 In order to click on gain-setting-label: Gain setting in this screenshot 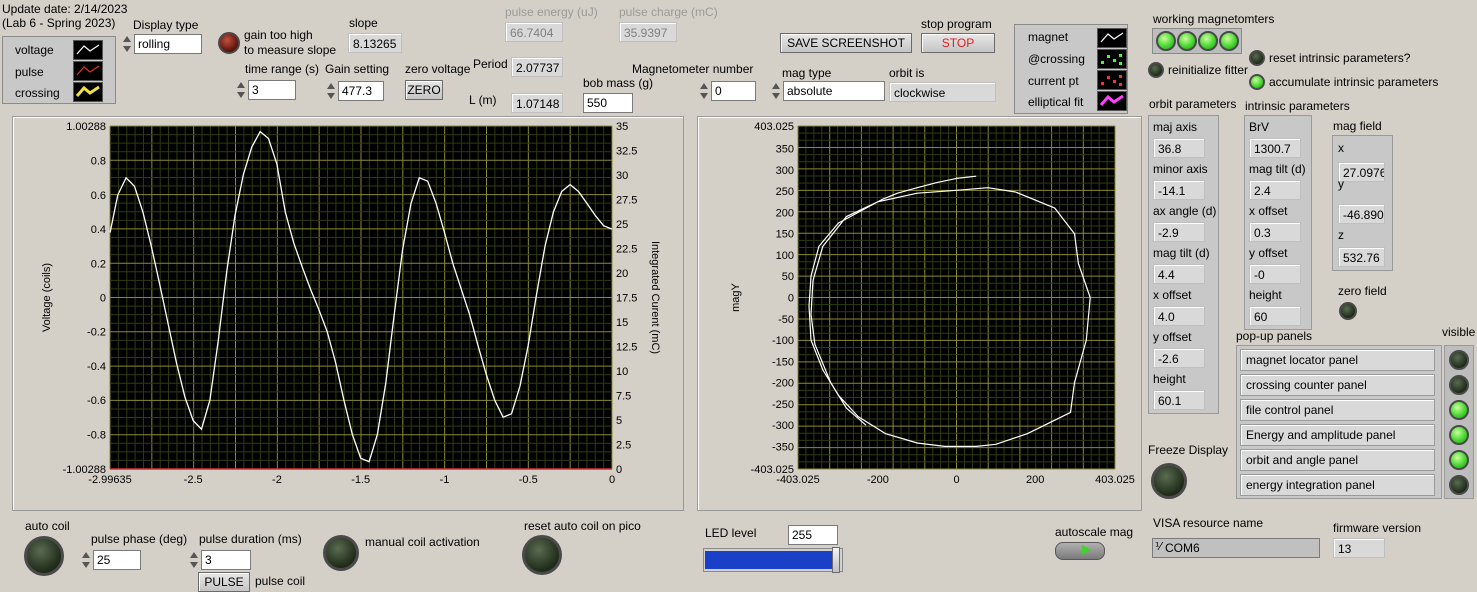, I will do `click(357, 69)`.